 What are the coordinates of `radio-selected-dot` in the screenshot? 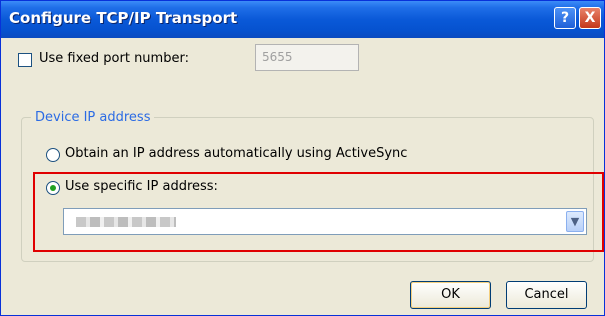 It's located at (53, 188).